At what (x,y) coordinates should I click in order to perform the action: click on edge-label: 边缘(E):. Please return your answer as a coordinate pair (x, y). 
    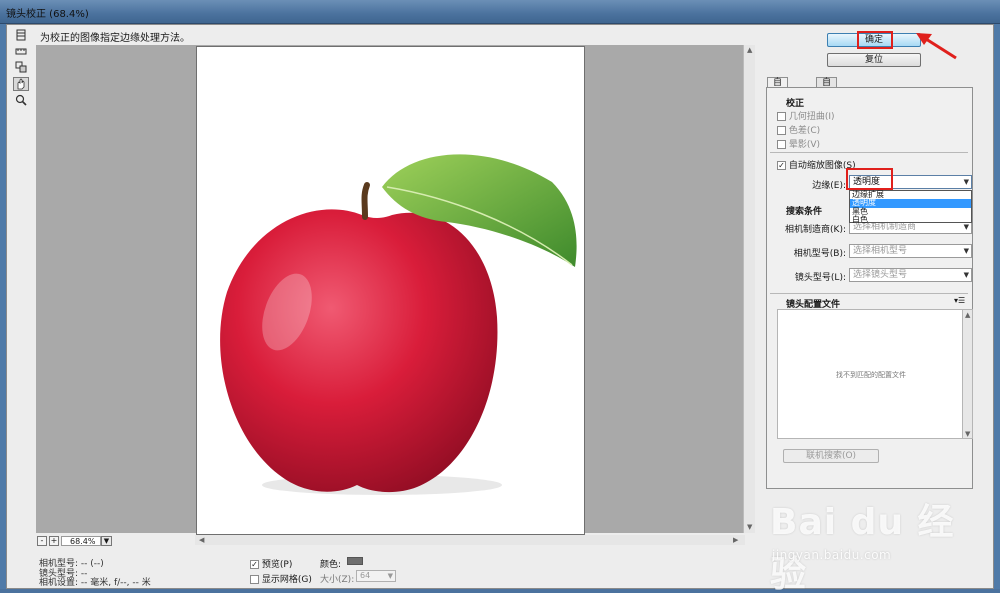
    Looking at the image, I should click on (829, 186).